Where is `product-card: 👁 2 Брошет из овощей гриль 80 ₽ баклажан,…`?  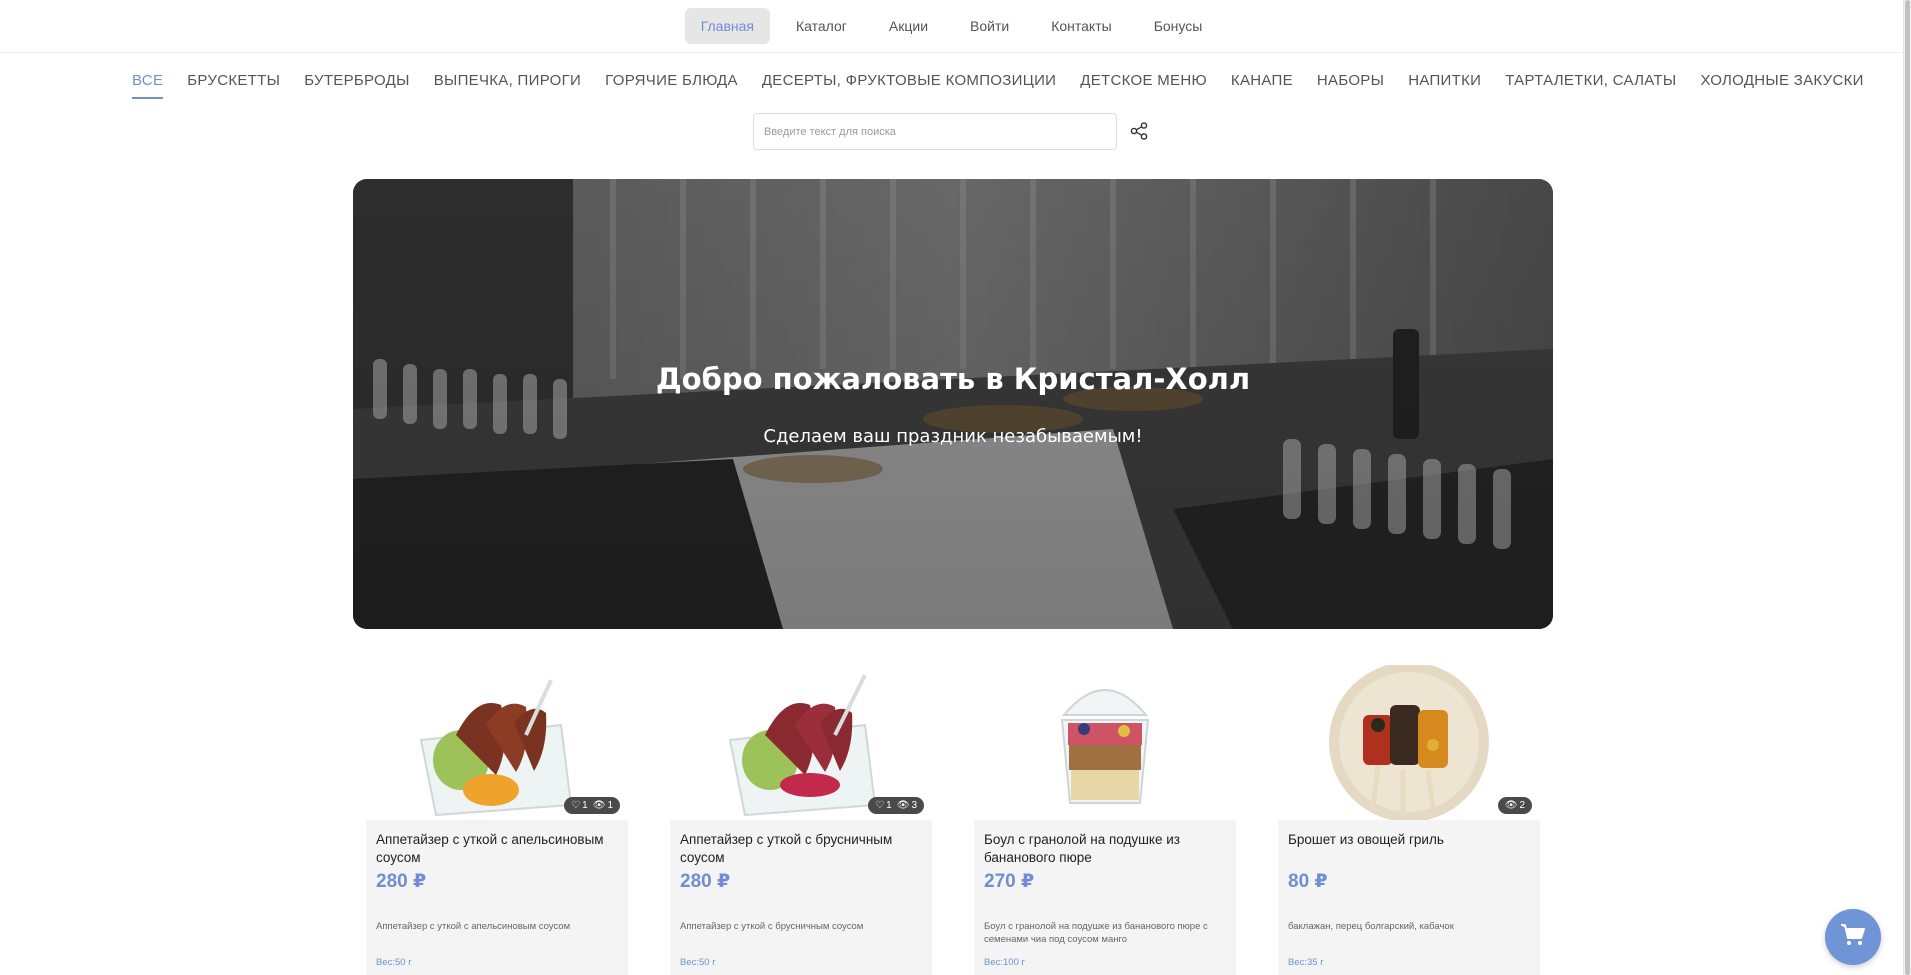 product-card: 👁 2 Брошет из овощей гриль 80 ₽ баклажан,… is located at coordinates (1409, 820).